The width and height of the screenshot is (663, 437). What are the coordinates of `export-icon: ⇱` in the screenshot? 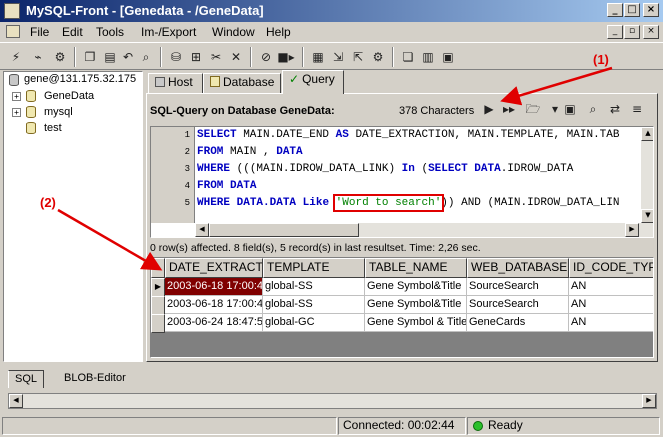 It's located at (358, 57).